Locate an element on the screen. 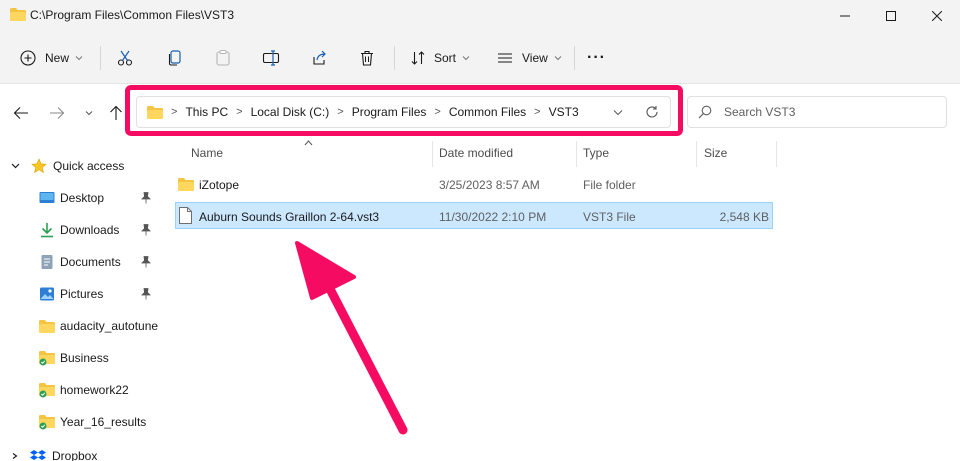 The width and height of the screenshot is (960, 461). column-header-date-modified: Date modified is located at coordinates (476, 153).